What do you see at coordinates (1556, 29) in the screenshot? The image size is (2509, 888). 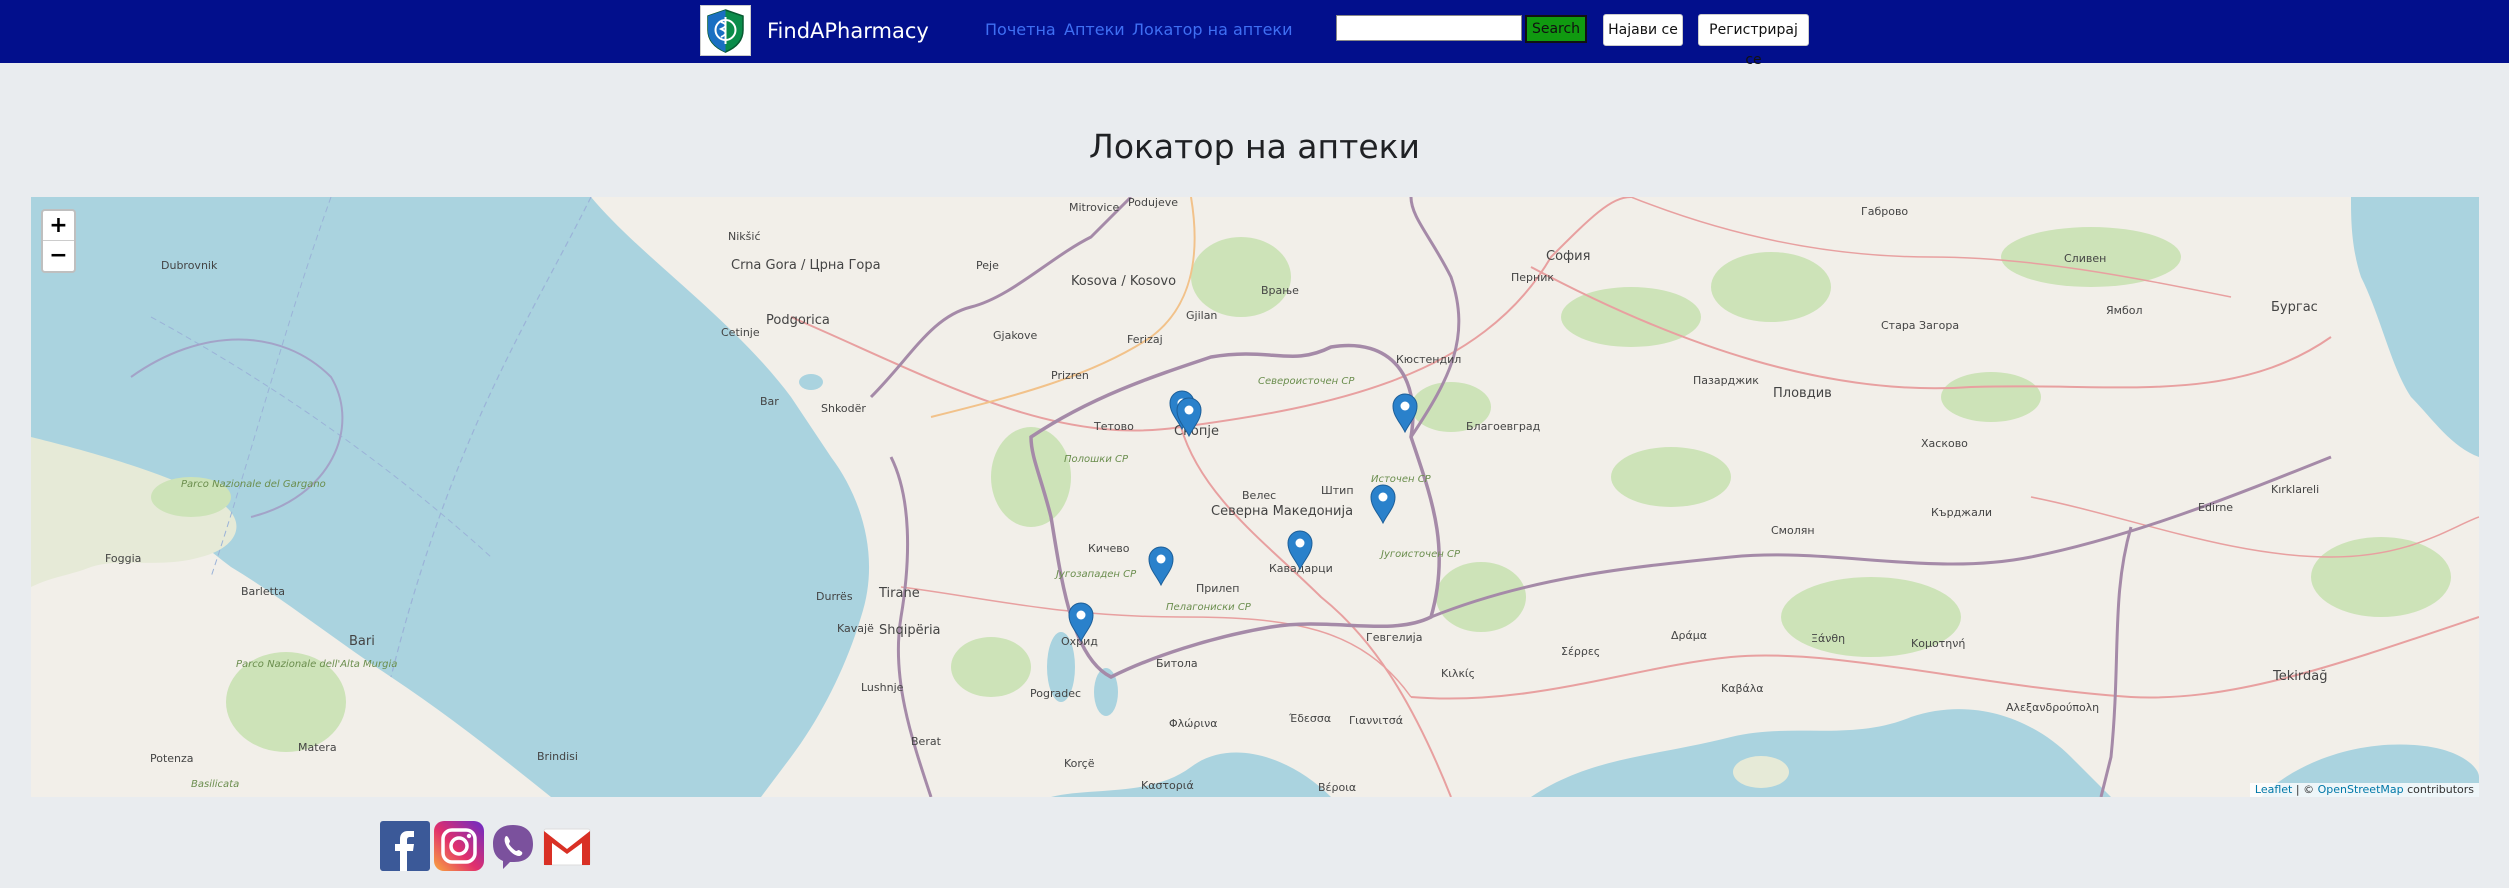 I see `search-button: Search` at bounding box center [1556, 29].